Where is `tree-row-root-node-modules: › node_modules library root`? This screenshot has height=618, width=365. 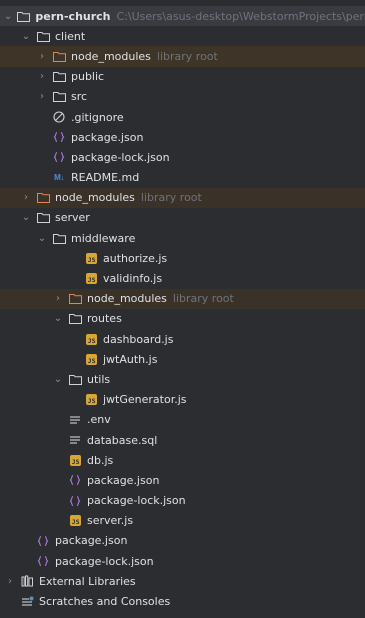
tree-row-root-node-modules: › node_modules library root is located at coordinates (182, 197).